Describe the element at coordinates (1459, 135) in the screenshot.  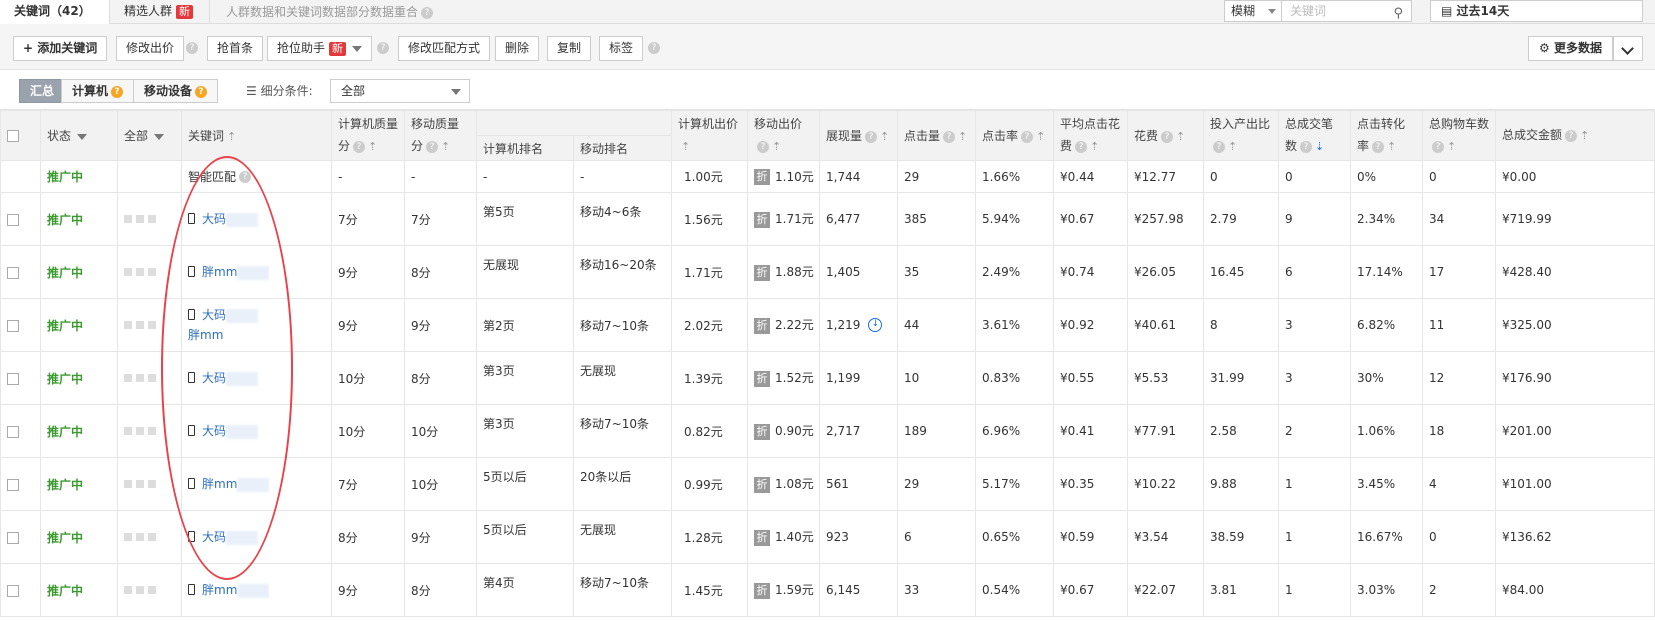
I see `header-carts: 总购物车数? ⇡` at that location.